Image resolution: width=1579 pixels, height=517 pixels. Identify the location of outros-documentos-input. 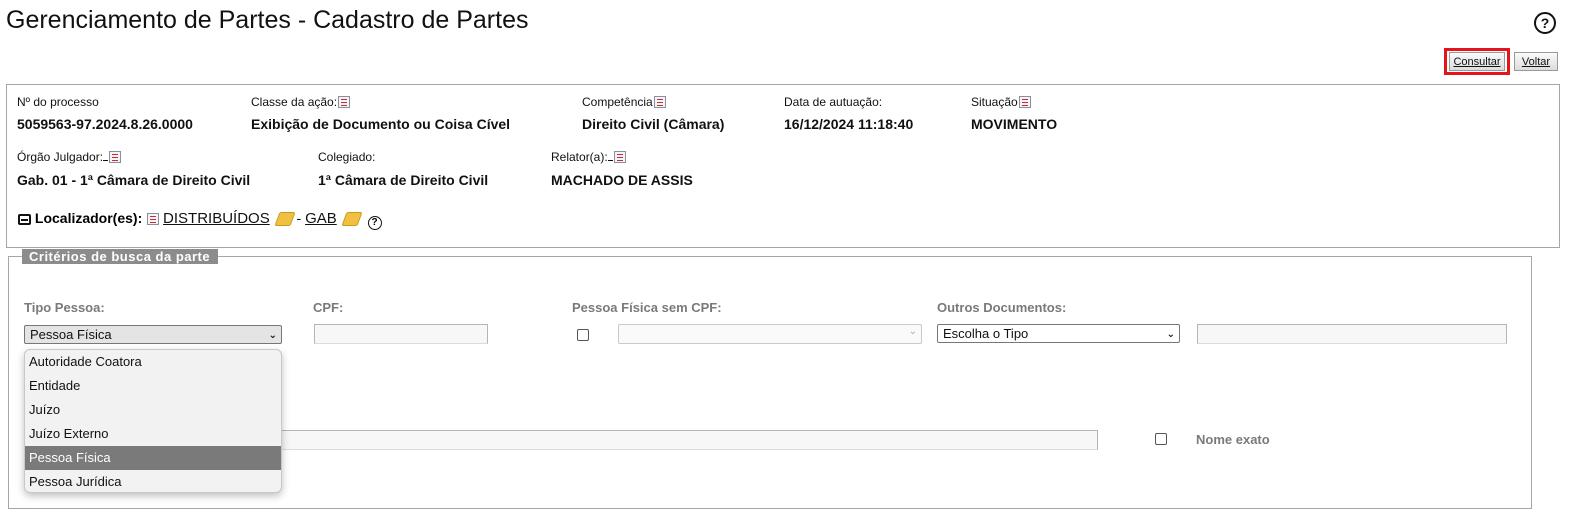
(1352, 334).